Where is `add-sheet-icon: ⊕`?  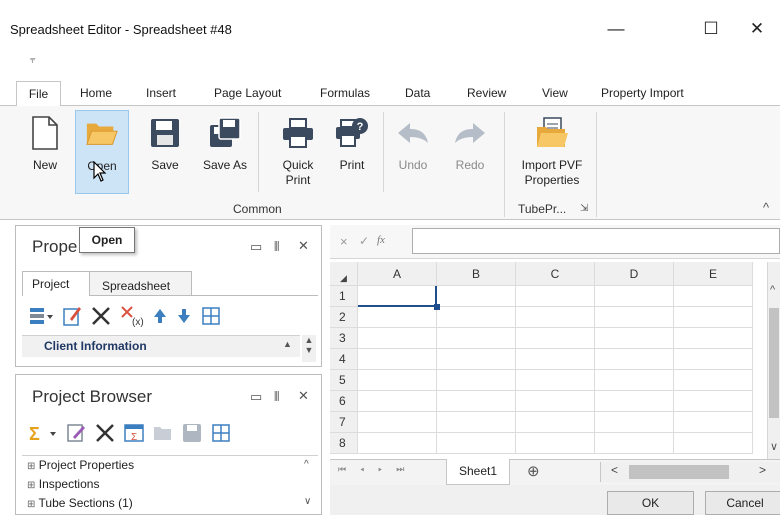
add-sheet-icon: ⊕ is located at coordinates (533, 471).